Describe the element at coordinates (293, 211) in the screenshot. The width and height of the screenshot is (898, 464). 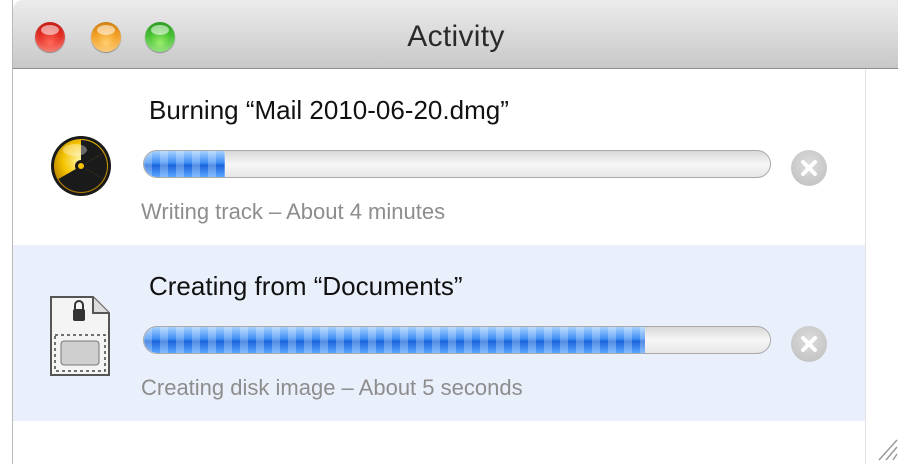
I see `task-status: Writing track – About 4 minutes` at that location.